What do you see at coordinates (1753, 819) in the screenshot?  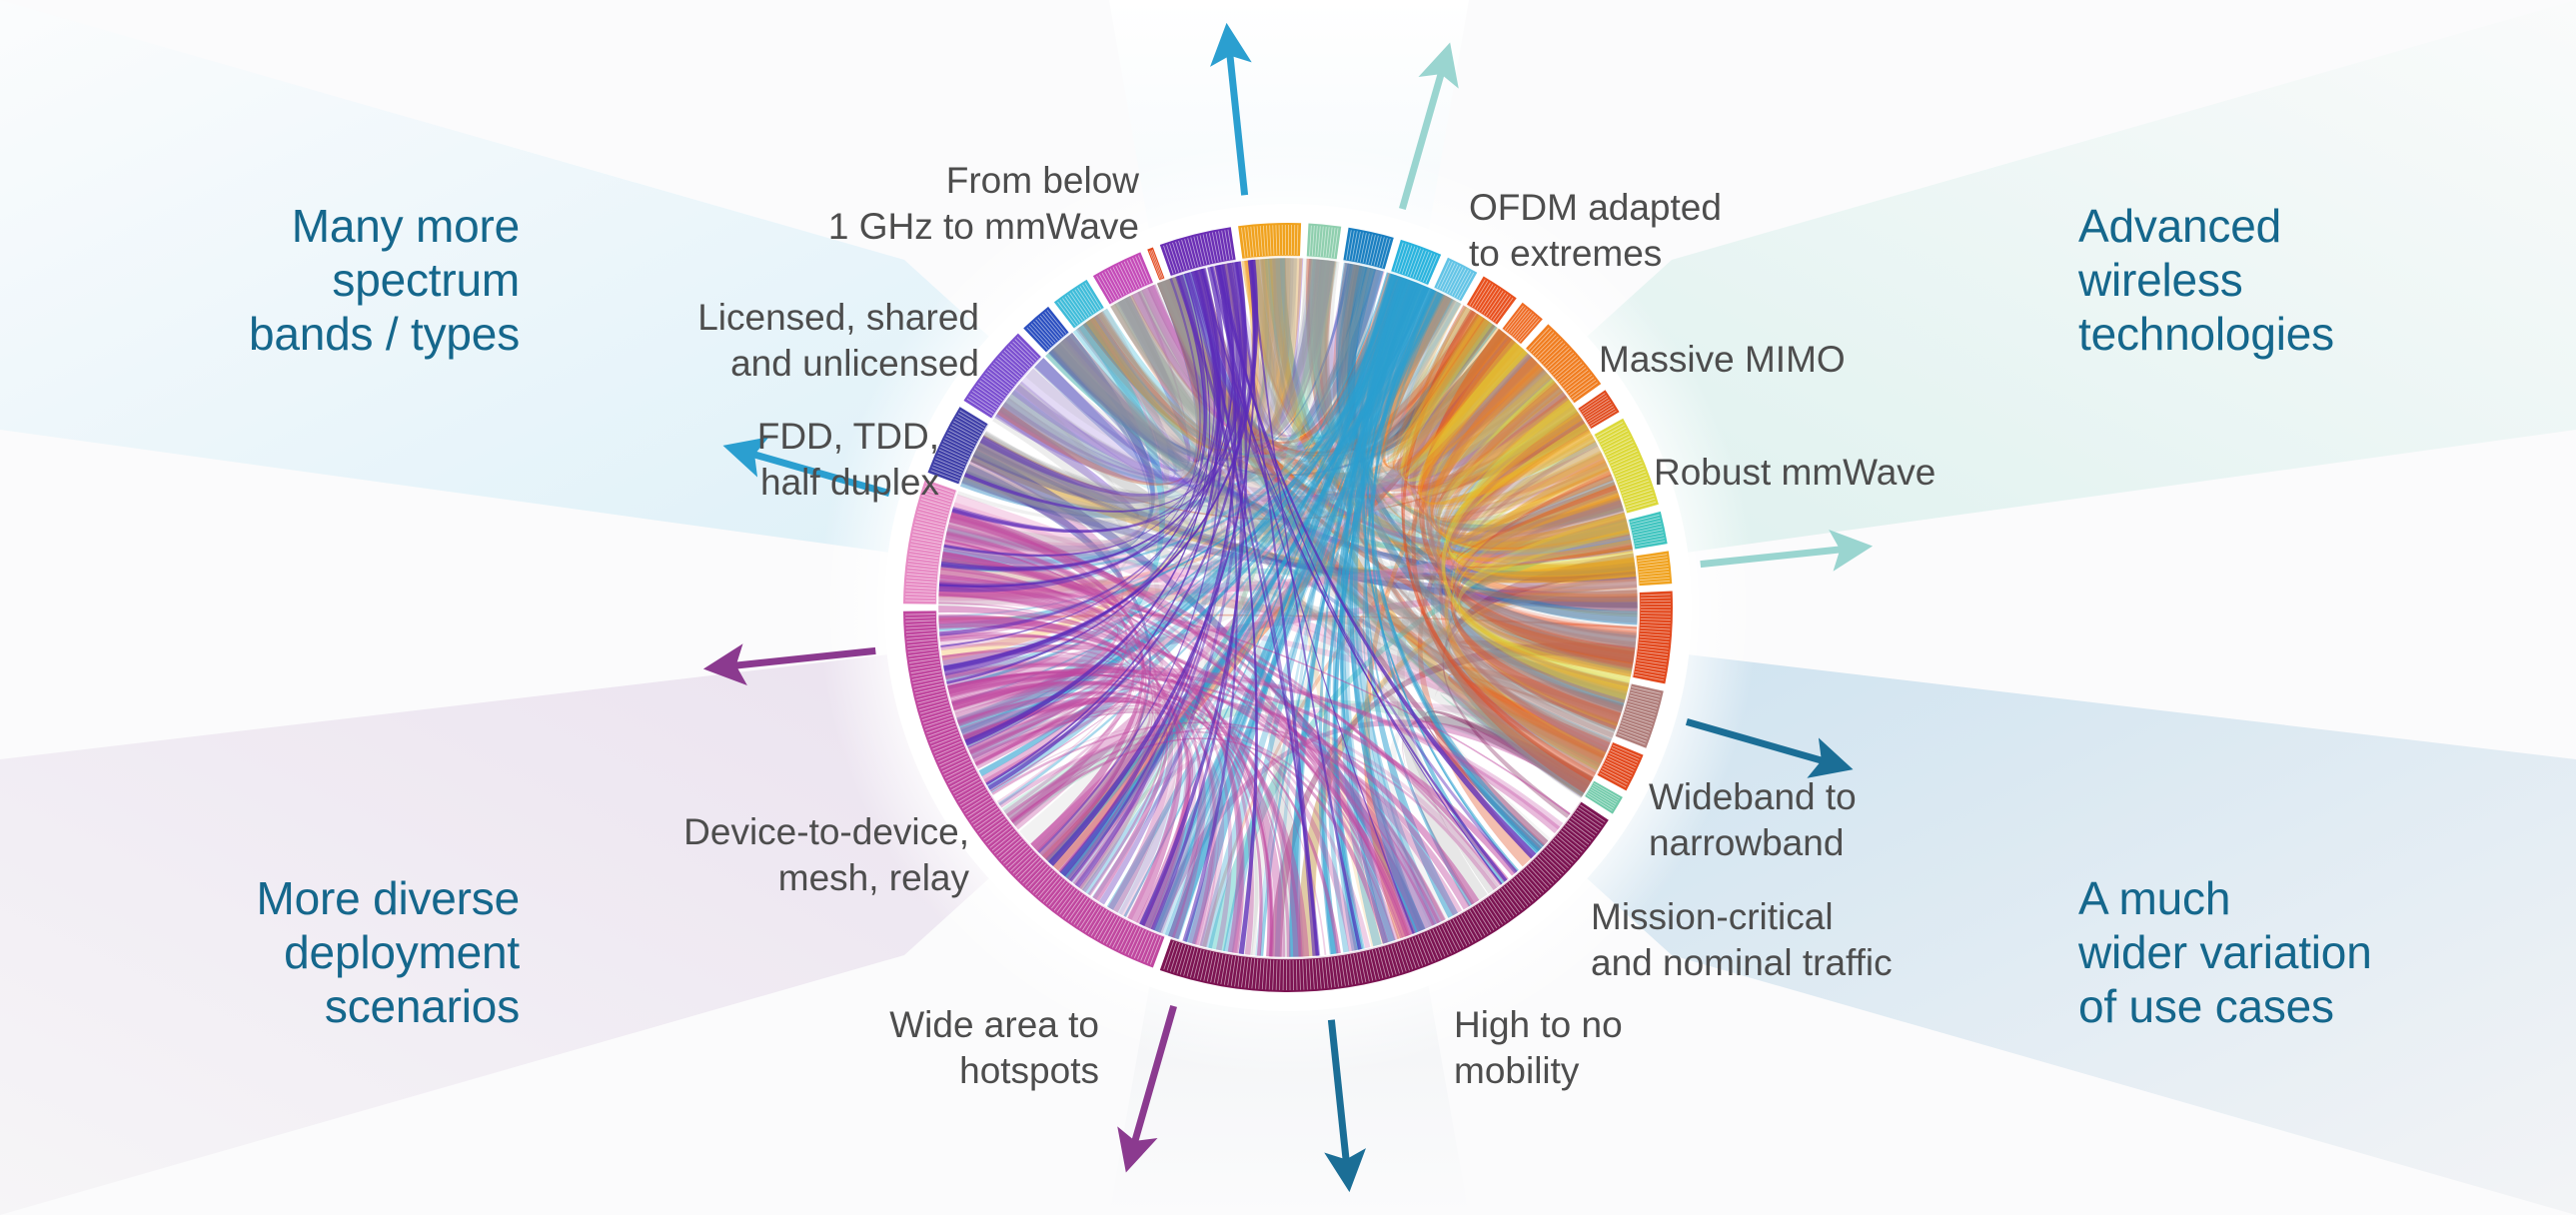 I see `label-wideband-narrowband: Wideband to narrowband` at bounding box center [1753, 819].